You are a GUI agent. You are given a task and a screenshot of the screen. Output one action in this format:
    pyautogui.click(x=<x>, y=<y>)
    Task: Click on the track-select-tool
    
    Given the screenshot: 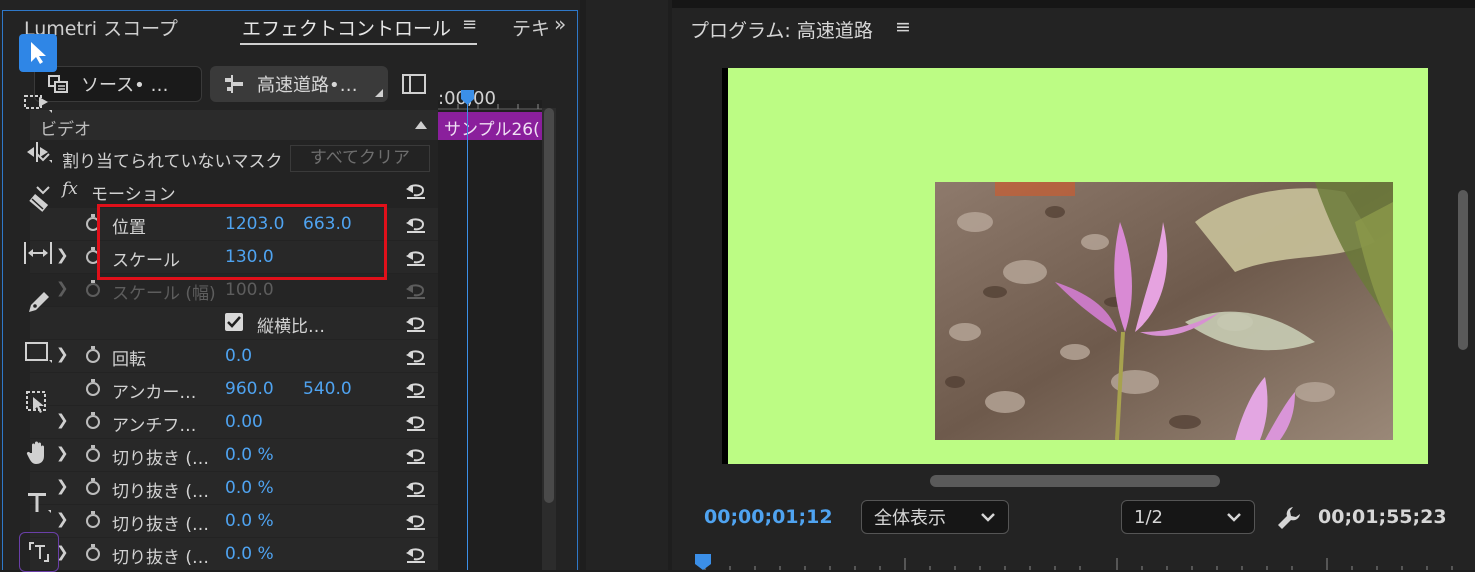 What is the action you would take?
    pyautogui.click(x=38, y=103)
    